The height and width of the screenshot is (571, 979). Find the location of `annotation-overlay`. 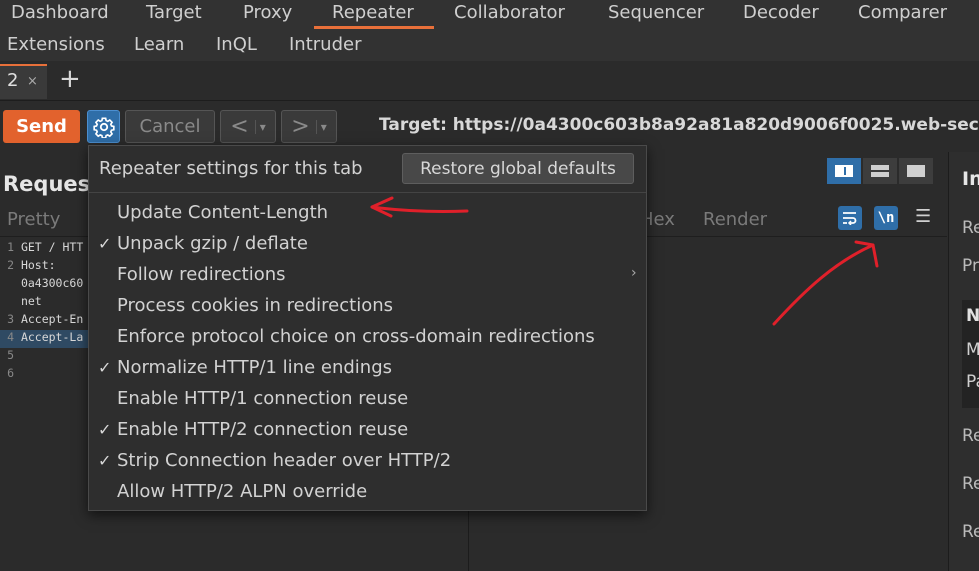

annotation-overlay is located at coordinates (624, 261).